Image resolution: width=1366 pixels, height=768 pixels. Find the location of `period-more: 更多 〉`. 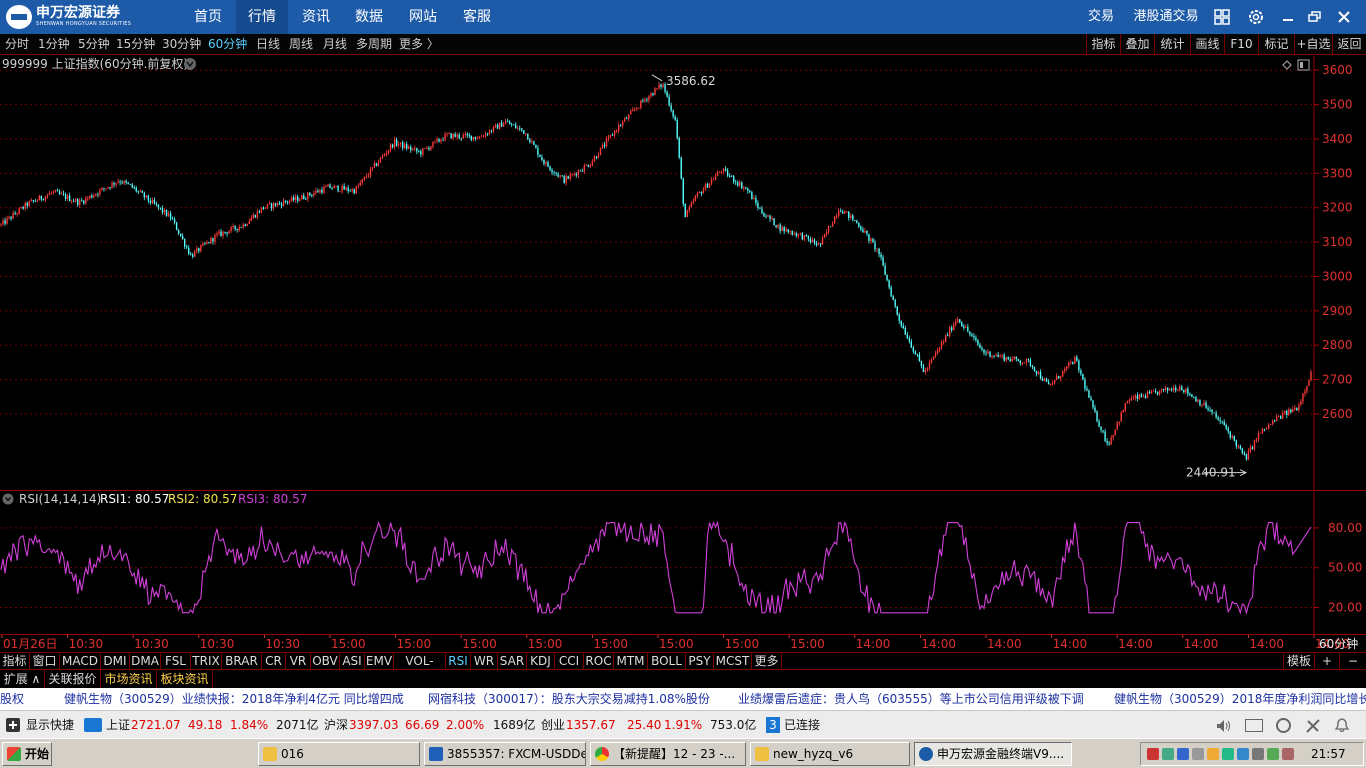

period-more: 更多 〉 is located at coordinates (419, 44).